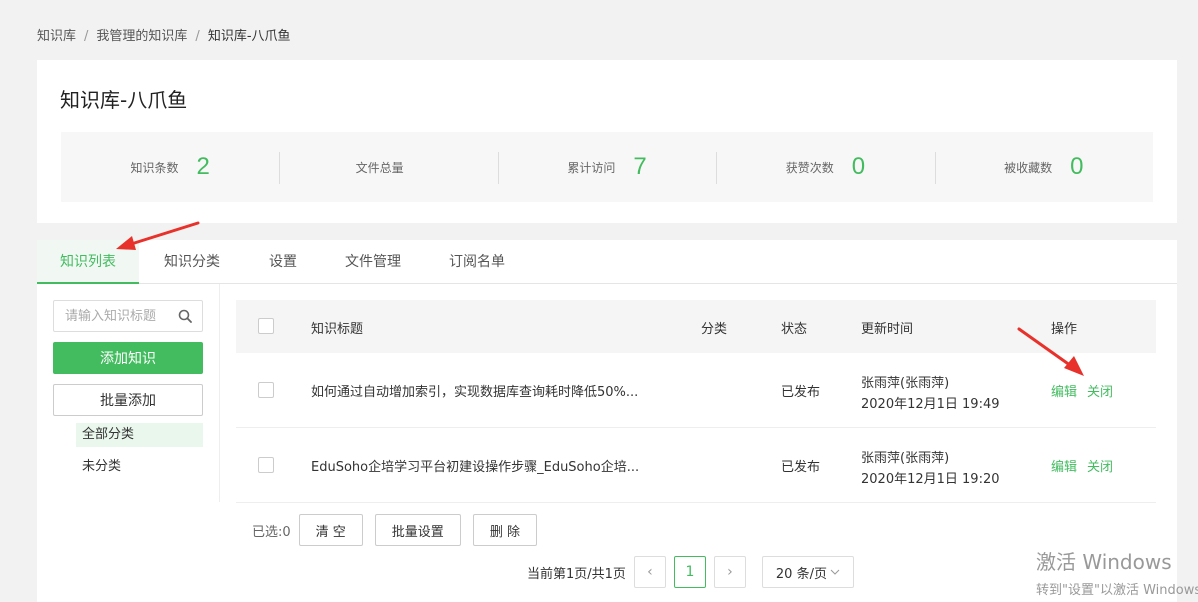 This screenshot has height=602, width=1198. What do you see at coordinates (139, 467) in the screenshot?
I see `category-item-uncategorized: 未分类` at bounding box center [139, 467].